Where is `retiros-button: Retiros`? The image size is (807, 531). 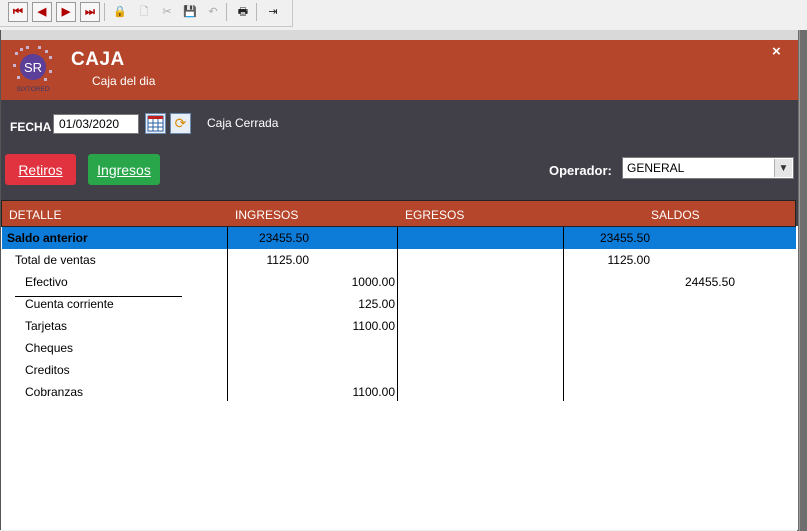 retiros-button: Retiros is located at coordinates (40, 169).